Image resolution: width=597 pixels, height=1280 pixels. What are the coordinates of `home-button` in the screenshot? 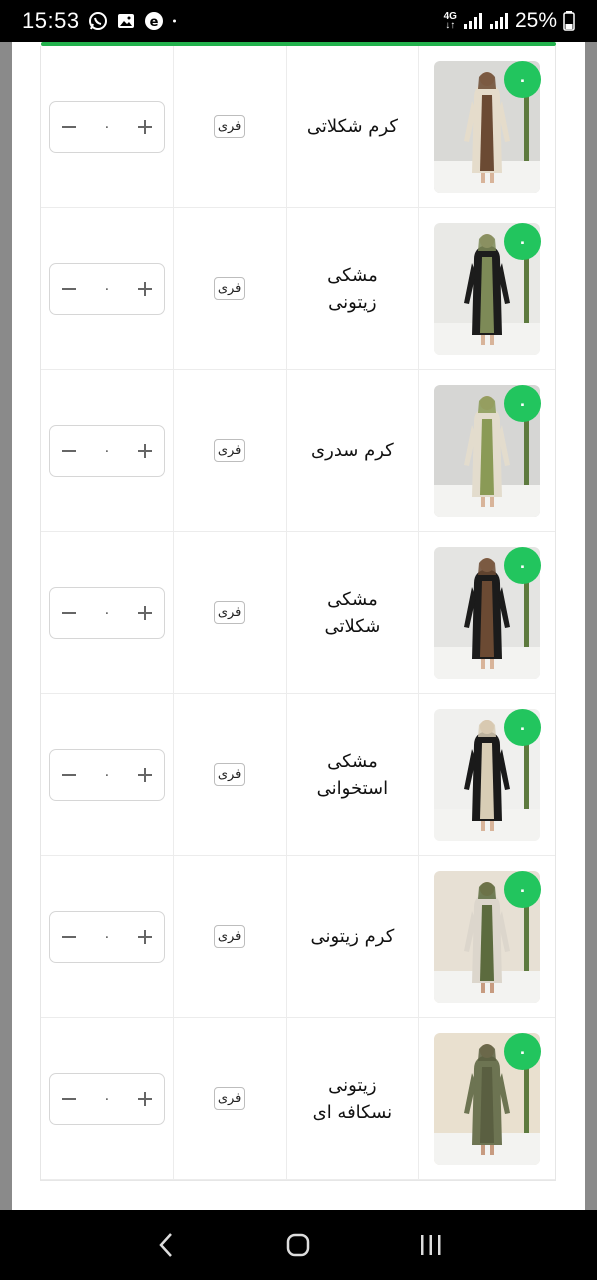 It's located at (298, 1245).